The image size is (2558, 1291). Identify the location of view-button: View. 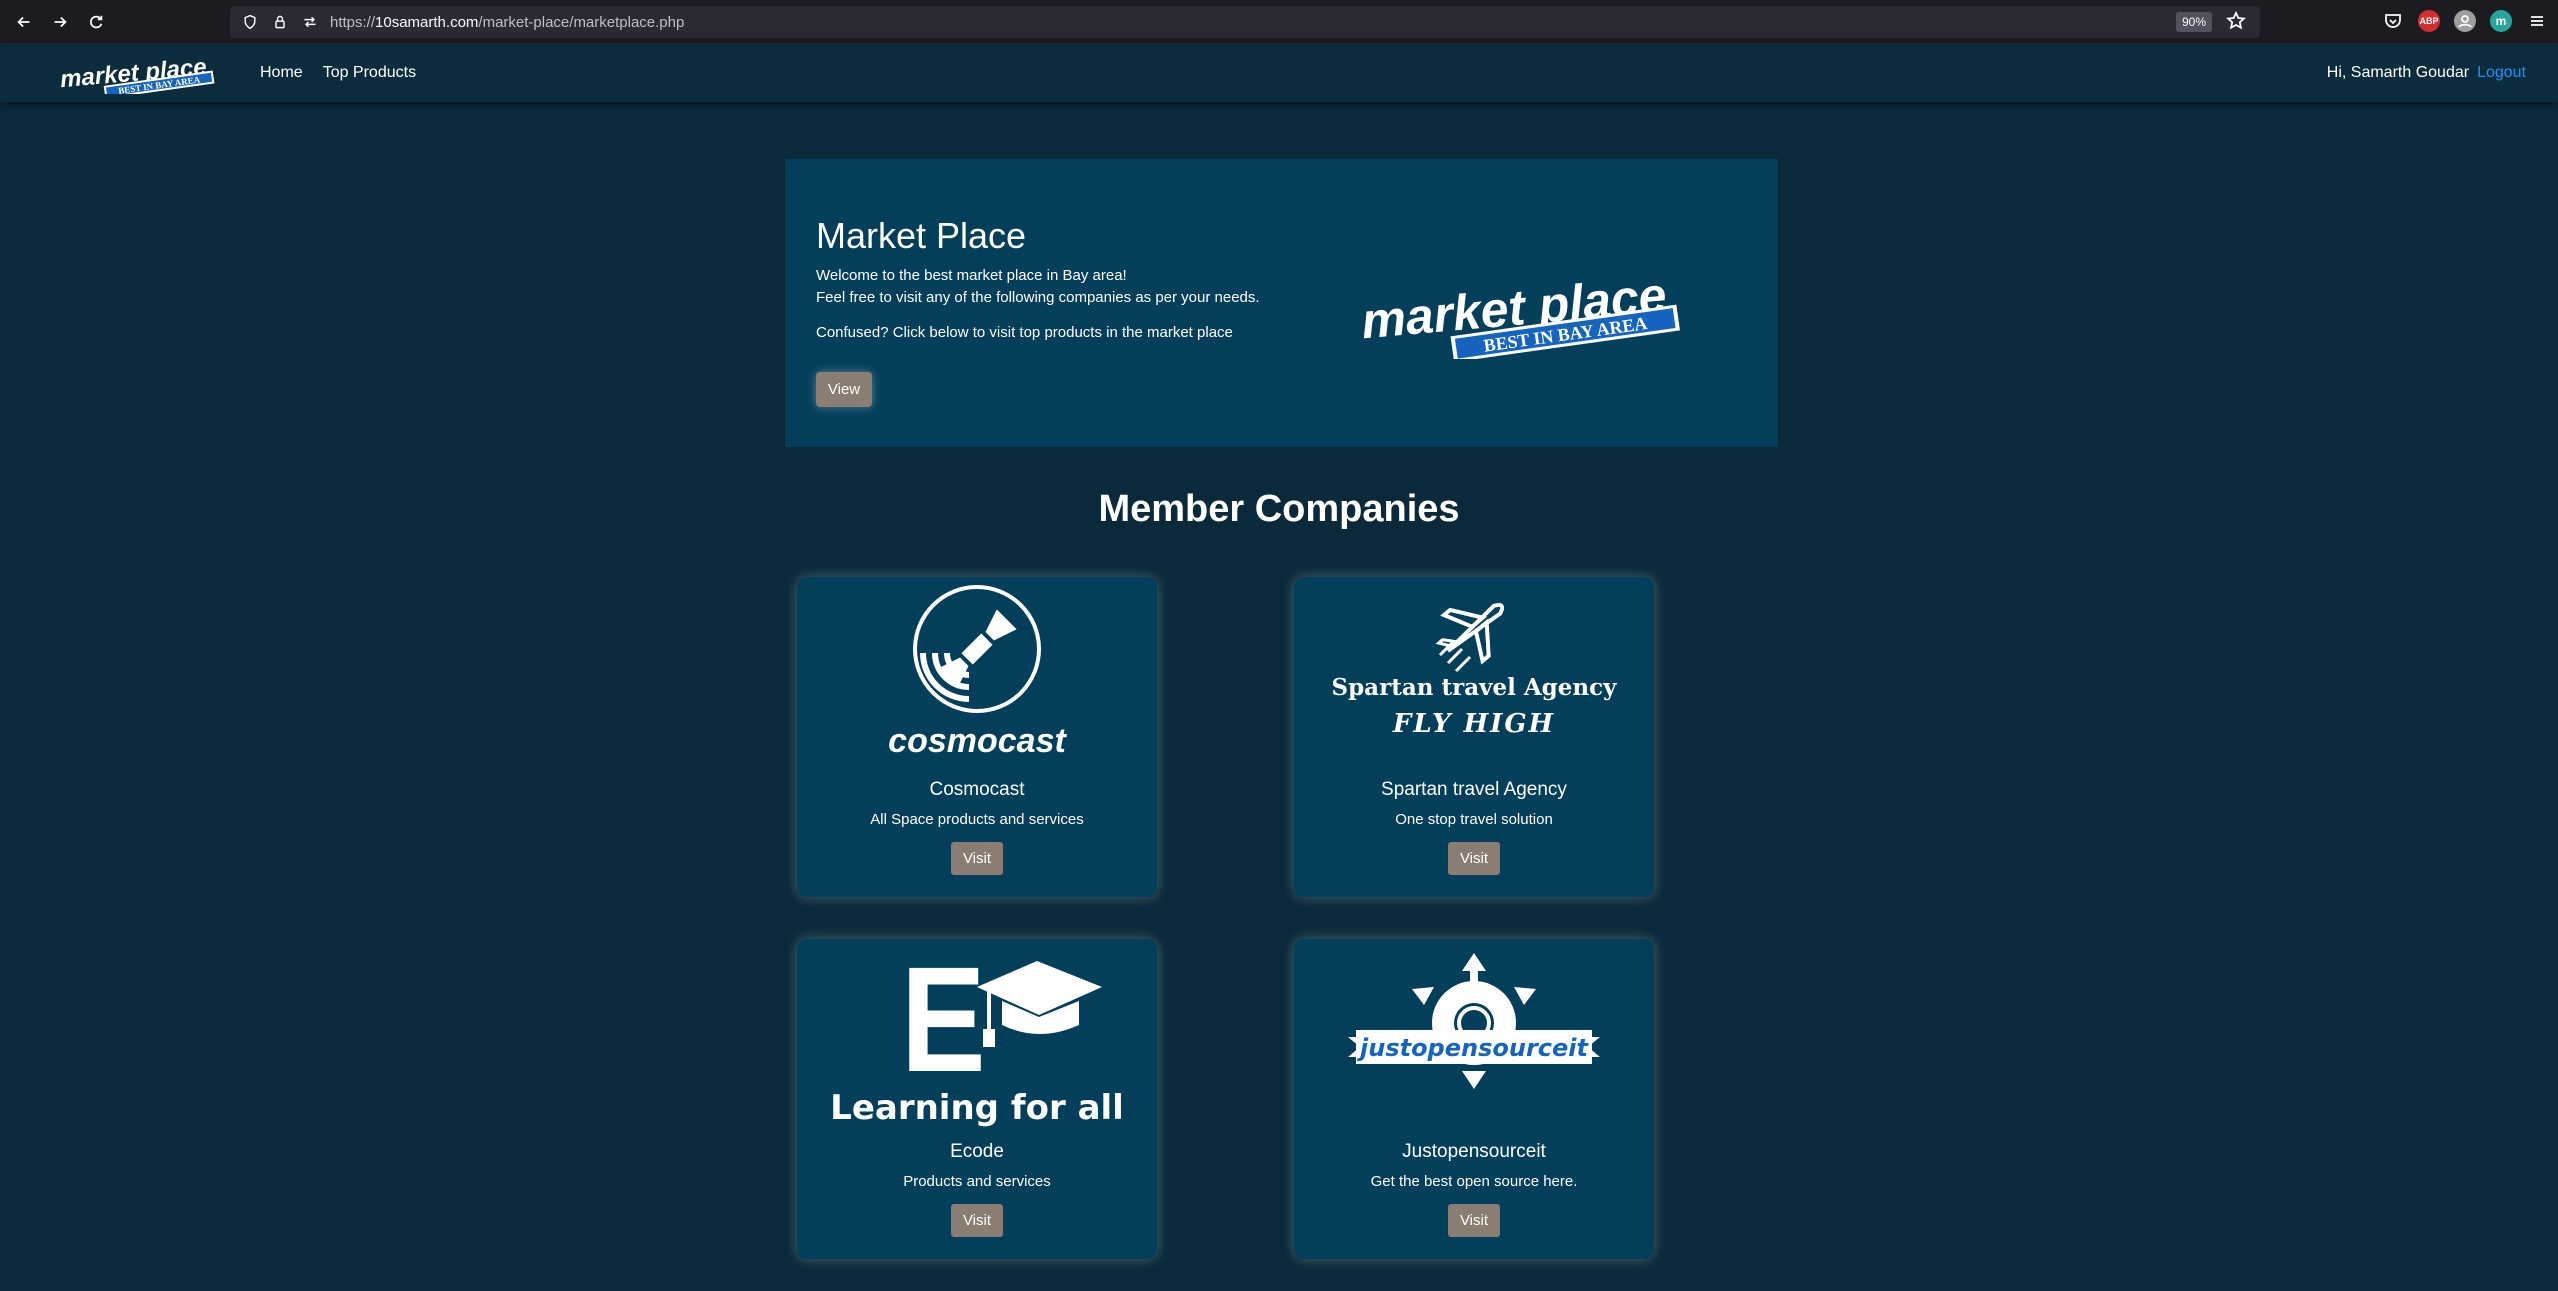
(844, 389).